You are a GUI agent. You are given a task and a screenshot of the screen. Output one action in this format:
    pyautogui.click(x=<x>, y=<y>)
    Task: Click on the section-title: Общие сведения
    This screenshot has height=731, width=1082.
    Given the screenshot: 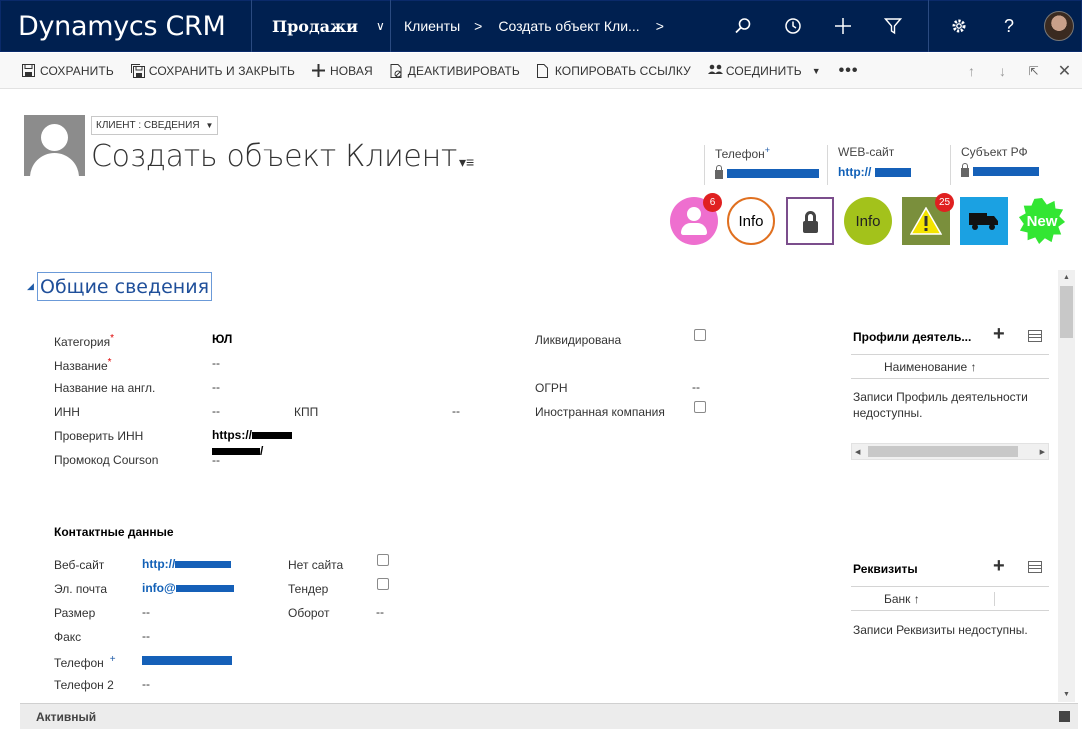 What is the action you would take?
    pyautogui.click(x=125, y=286)
    